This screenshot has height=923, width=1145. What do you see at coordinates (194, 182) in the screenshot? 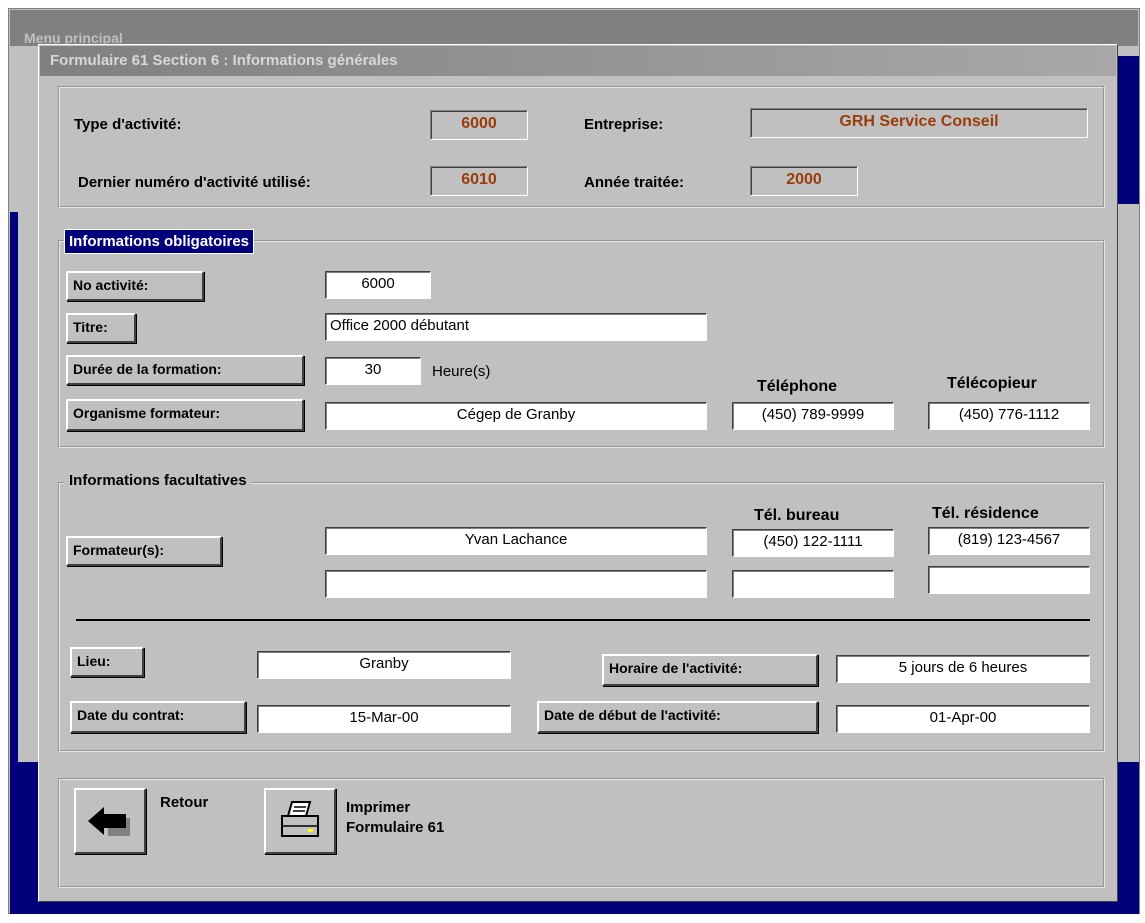
I see `dernier-numero-label: Dernier numéro d'activité utilisé:` at bounding box center [194, 182].